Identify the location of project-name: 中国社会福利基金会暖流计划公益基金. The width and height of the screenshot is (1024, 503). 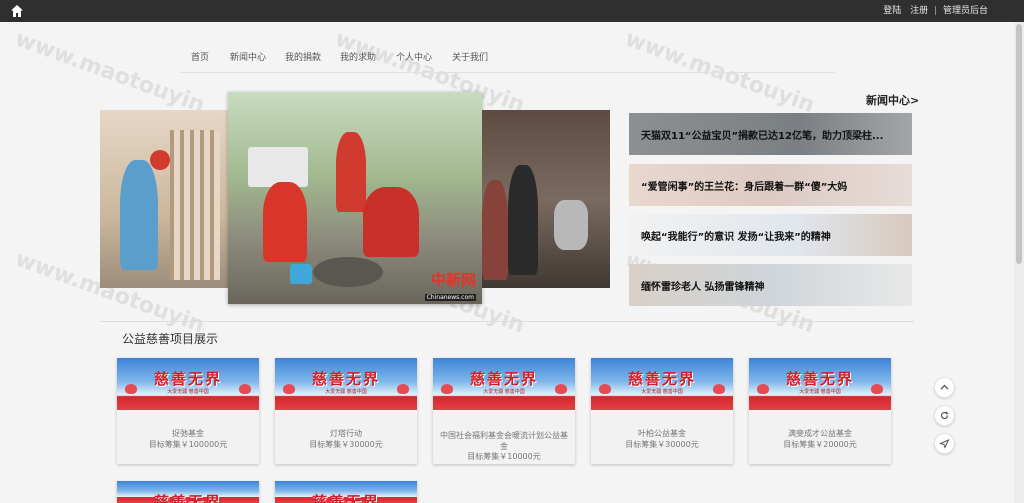
(504, 441).